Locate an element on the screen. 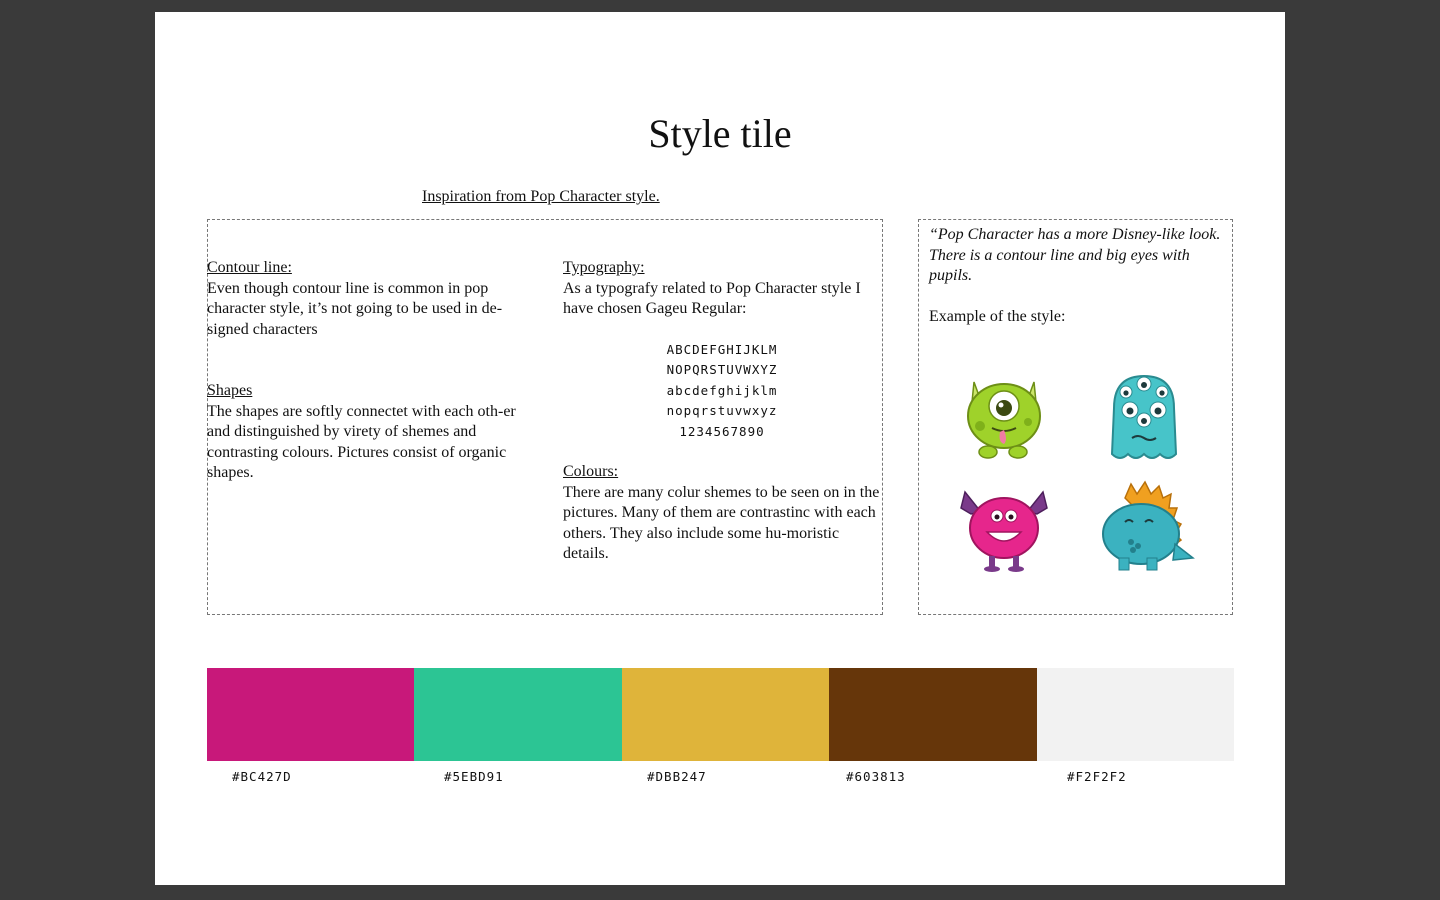 The height and width of the screenshot is (900, 1440). example-label: Example of the style: is located at coordinates (997, 316).